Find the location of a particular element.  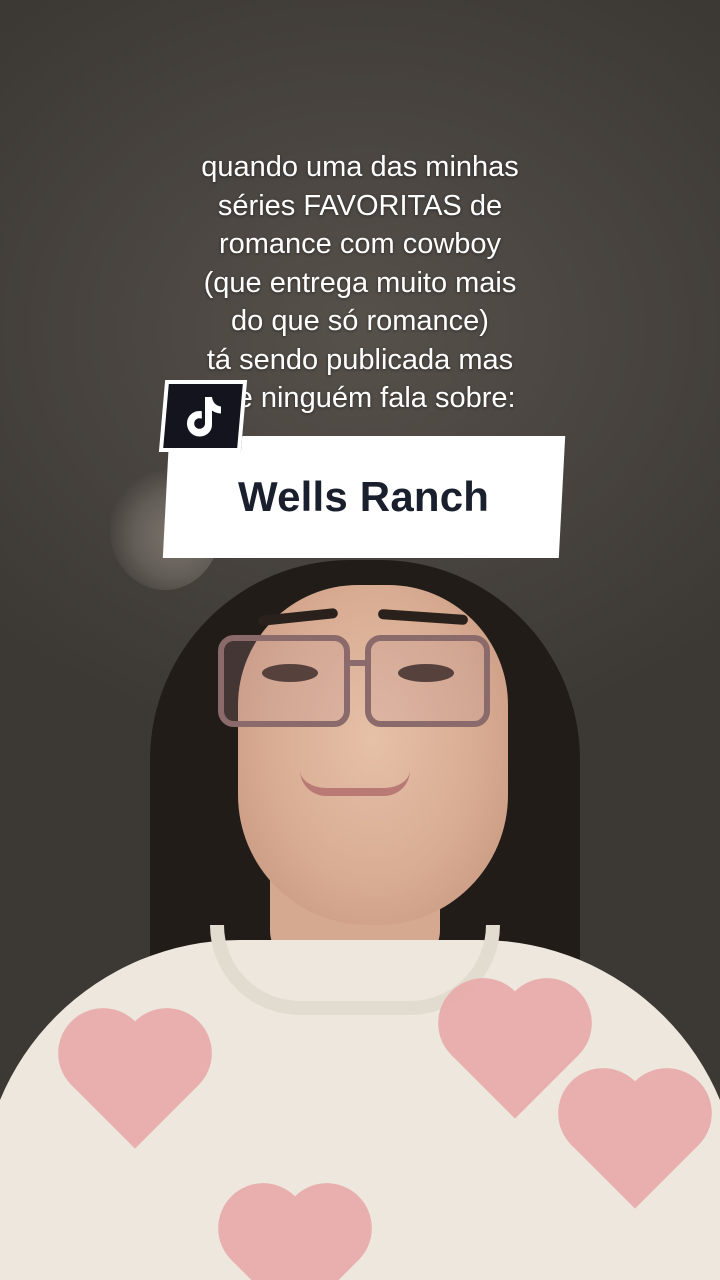

glasses-bridge is located at coordinates (358, 663).